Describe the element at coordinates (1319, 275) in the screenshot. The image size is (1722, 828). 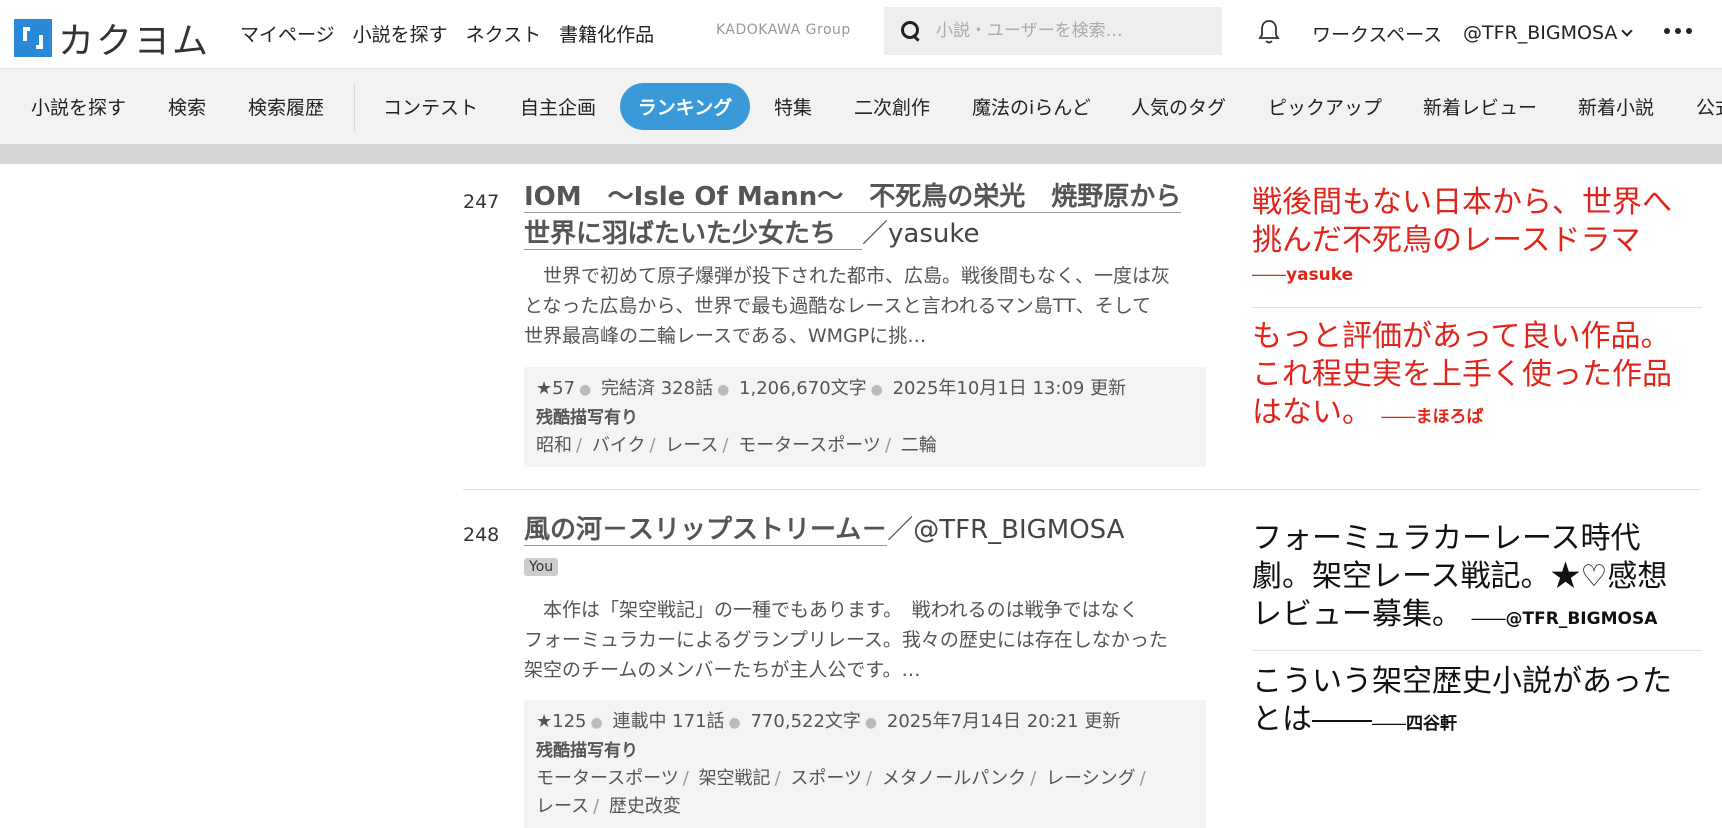
I see `review-author: yasuke` at that location.